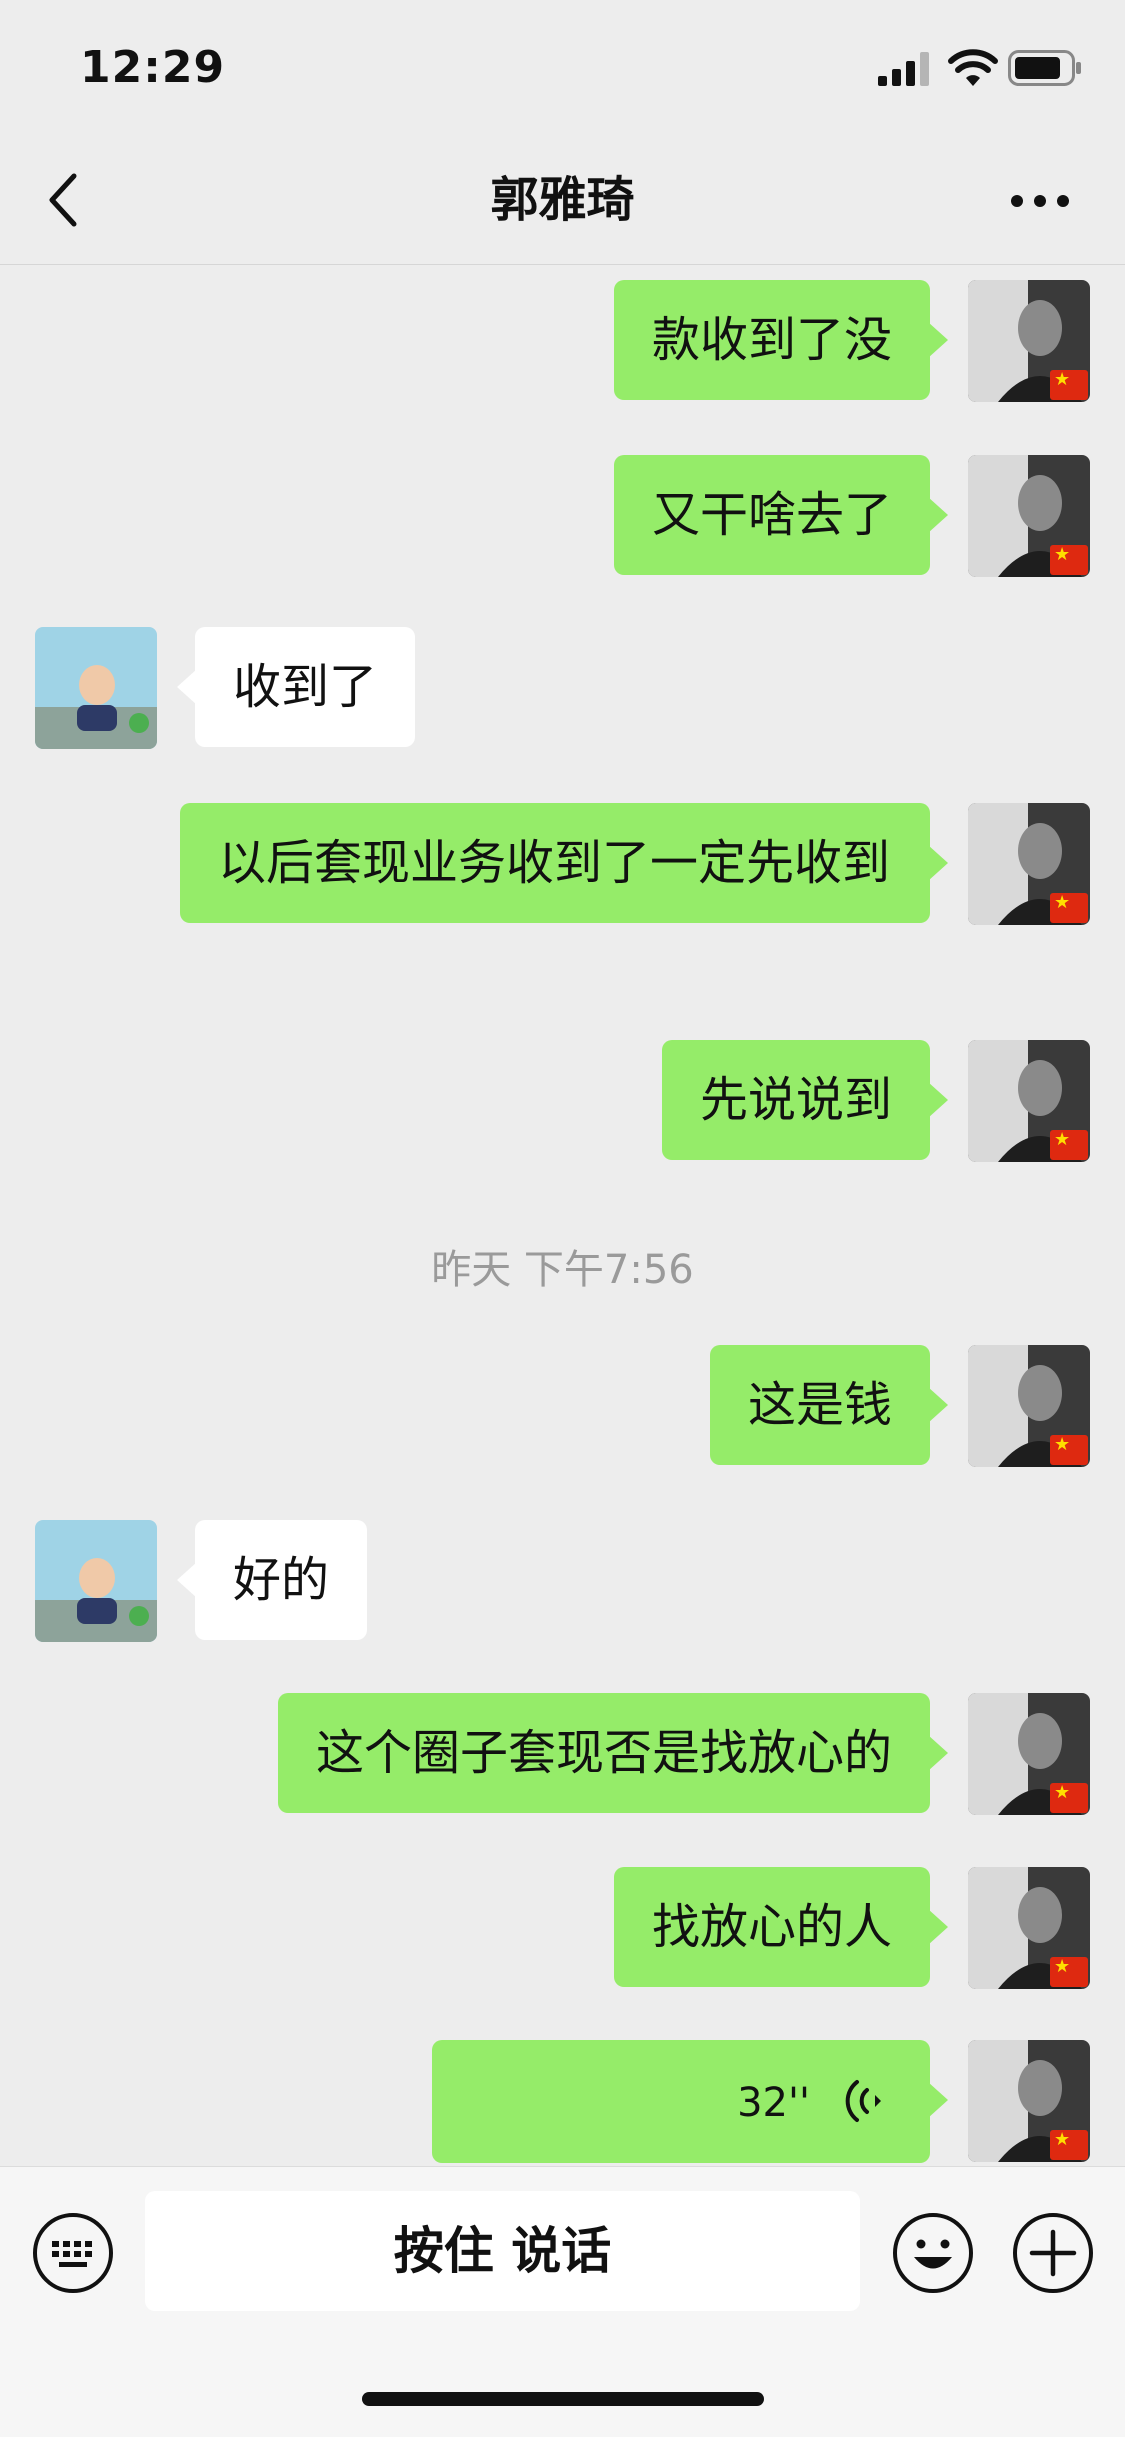 This screenshot has width=1125, height=2437. I want to click on timestamp-divider: 昨天 下午7:56, so click(562, 1270).